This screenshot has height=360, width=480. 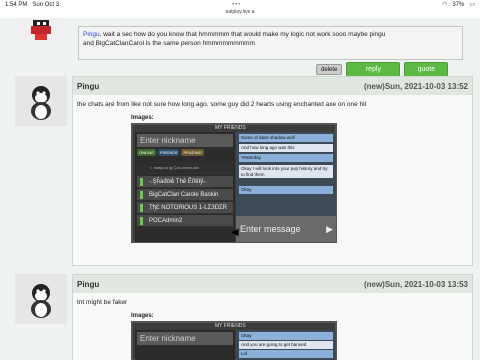 I want to click on game-friend-name: -.Şĥàđòẘ Thĕ Ēñŧĭŧў-., so click(x=178, y=182).